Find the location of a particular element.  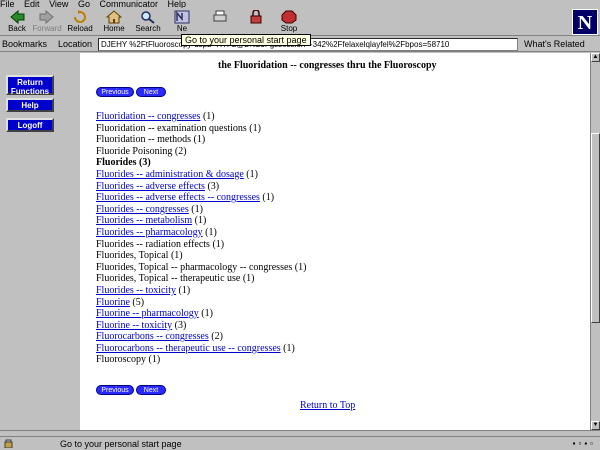

next-button-bottom: Next is located at coordinates (151, 390).